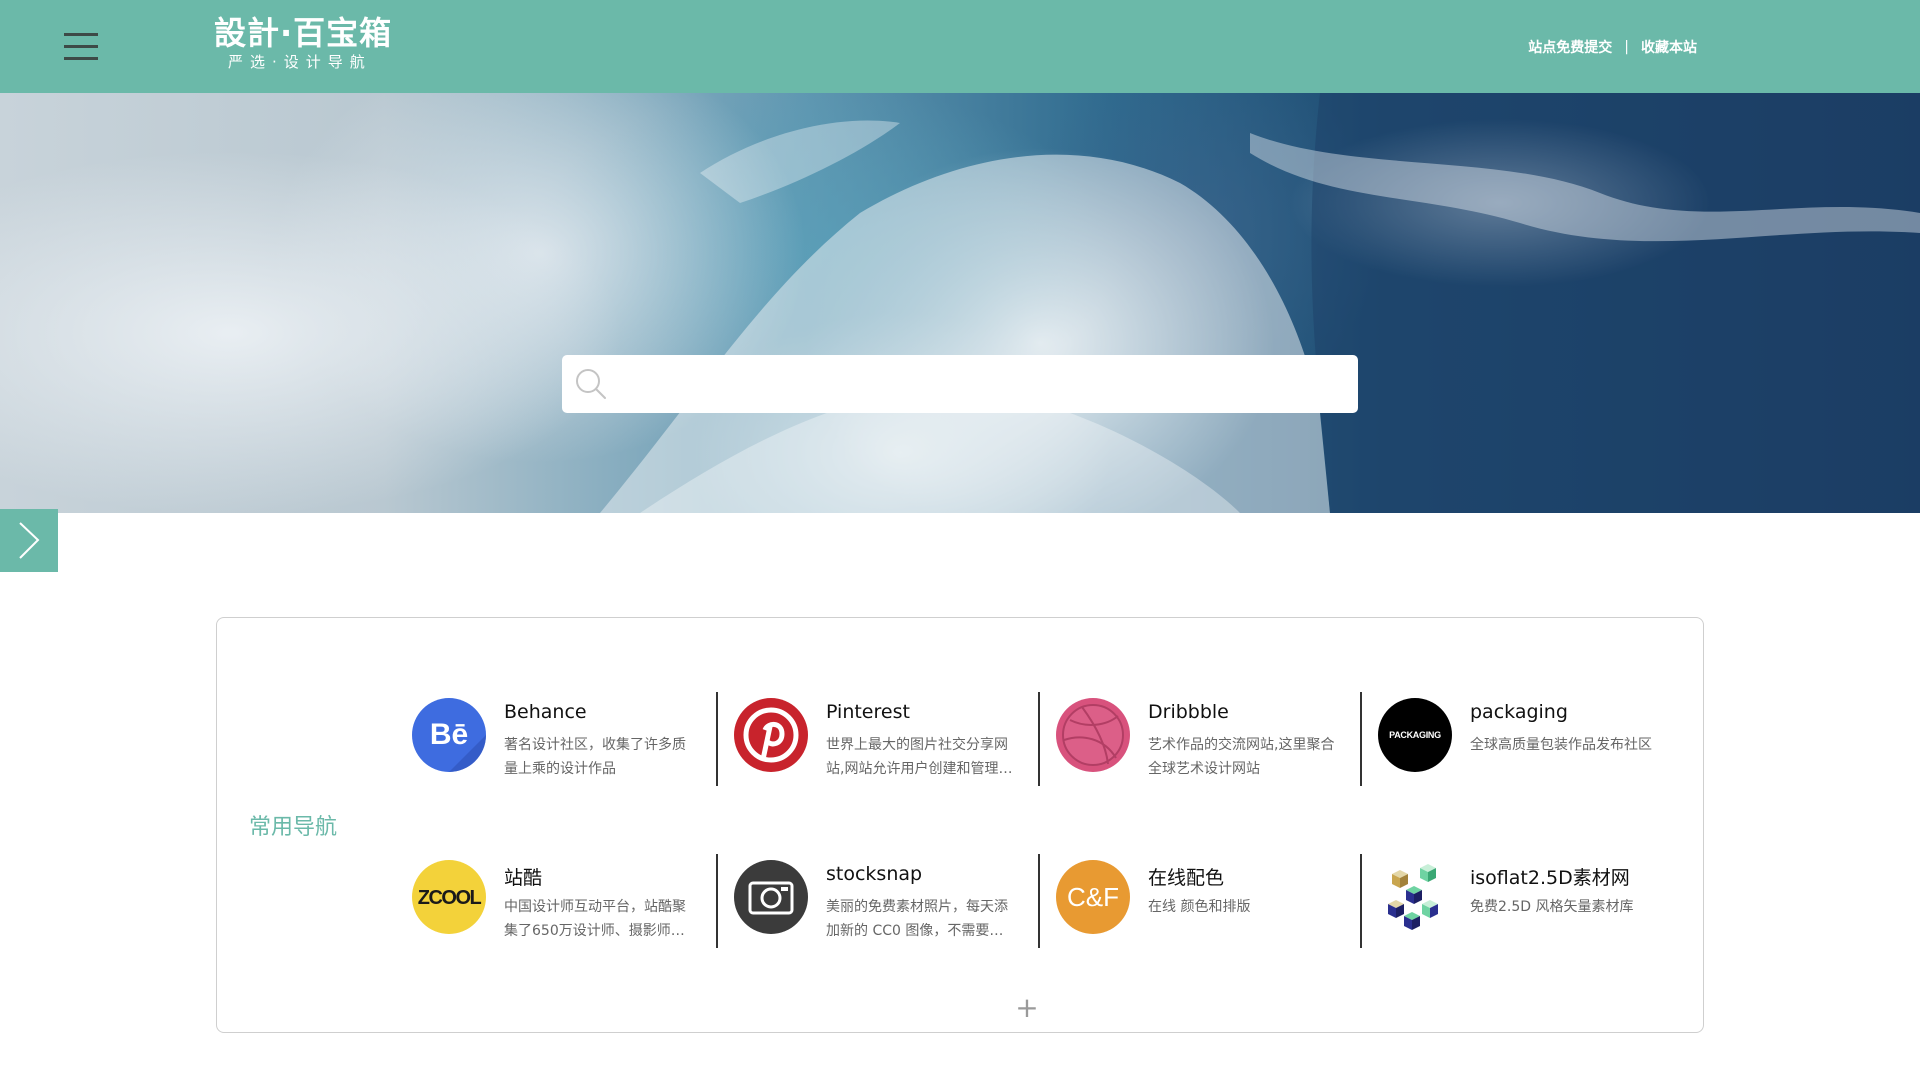  Describe the element at coordinates (771, 897) in the screenshot. I see `stocksnap-icon` at that location.